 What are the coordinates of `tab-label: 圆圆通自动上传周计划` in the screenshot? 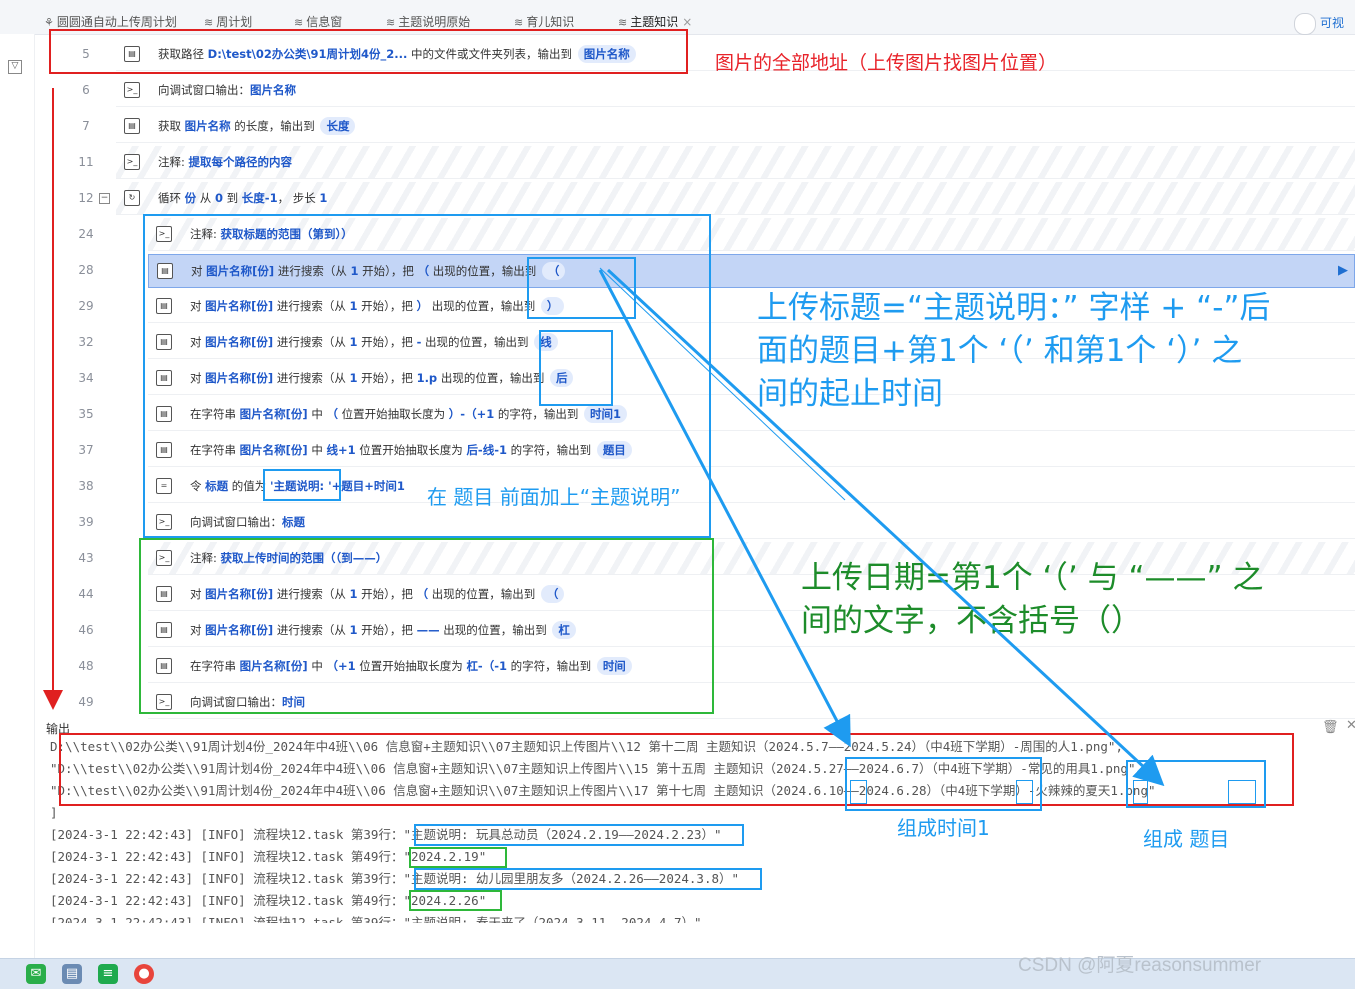 It's located at (116, 22).